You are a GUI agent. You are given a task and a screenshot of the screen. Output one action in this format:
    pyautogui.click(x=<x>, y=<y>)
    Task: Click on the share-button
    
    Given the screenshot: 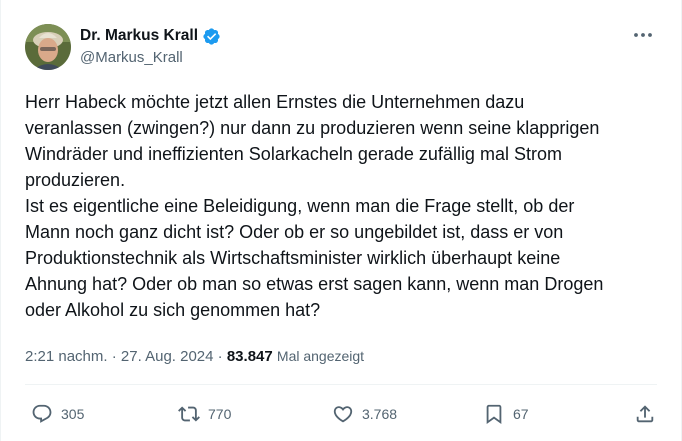 What is the action you would take?
    pyautogui.click(x=645, y=414)
    